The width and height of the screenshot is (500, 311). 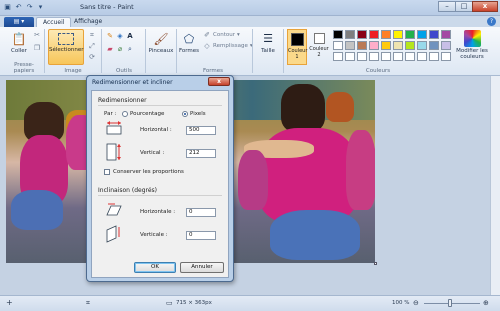 I want to click on canvas-size-text: 715 × 363px, so click(x=194, y=303).